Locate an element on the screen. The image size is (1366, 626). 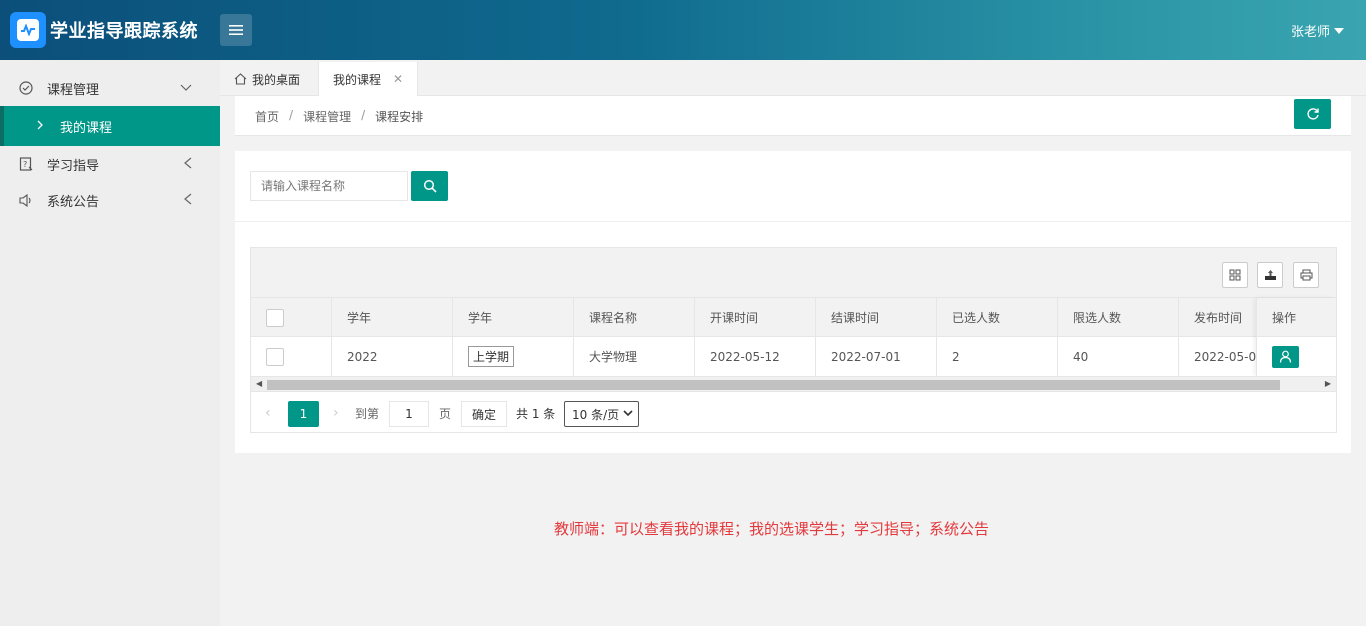
user-menu: 张老师 is located at coordinates (1317, 30).